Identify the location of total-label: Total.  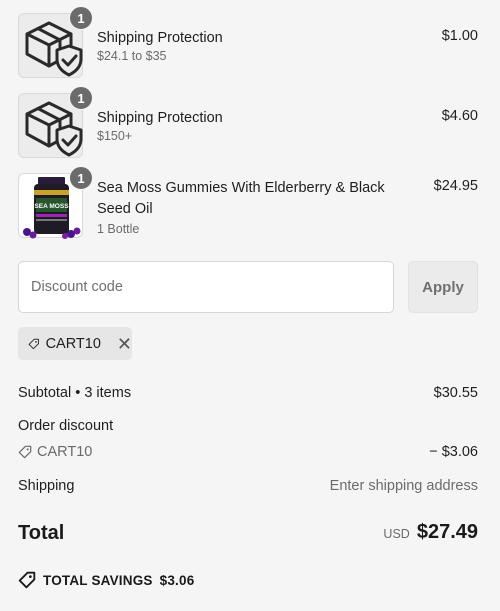
(41, 533).